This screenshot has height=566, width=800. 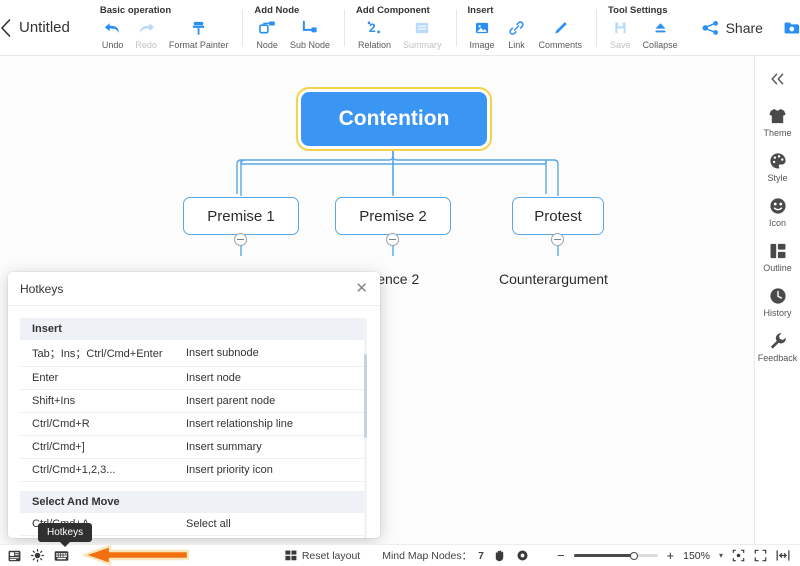 What do you see at coordinates (407, 555) in the screenshot?
I see `status-bar-center: Reset layout Mind Map Nodes： 7` at bounding box center [407, 555].